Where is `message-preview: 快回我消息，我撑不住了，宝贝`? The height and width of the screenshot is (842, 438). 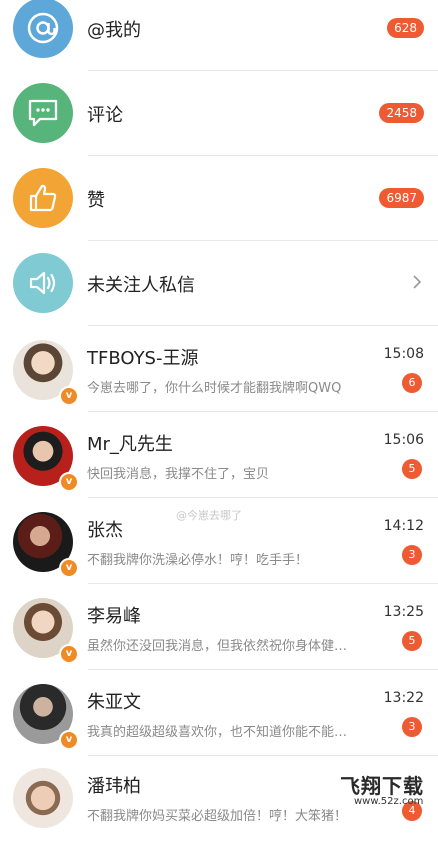
message-preview: 快回我消息，我撑不住了，宝贝 is located at coordinates (178, 474).